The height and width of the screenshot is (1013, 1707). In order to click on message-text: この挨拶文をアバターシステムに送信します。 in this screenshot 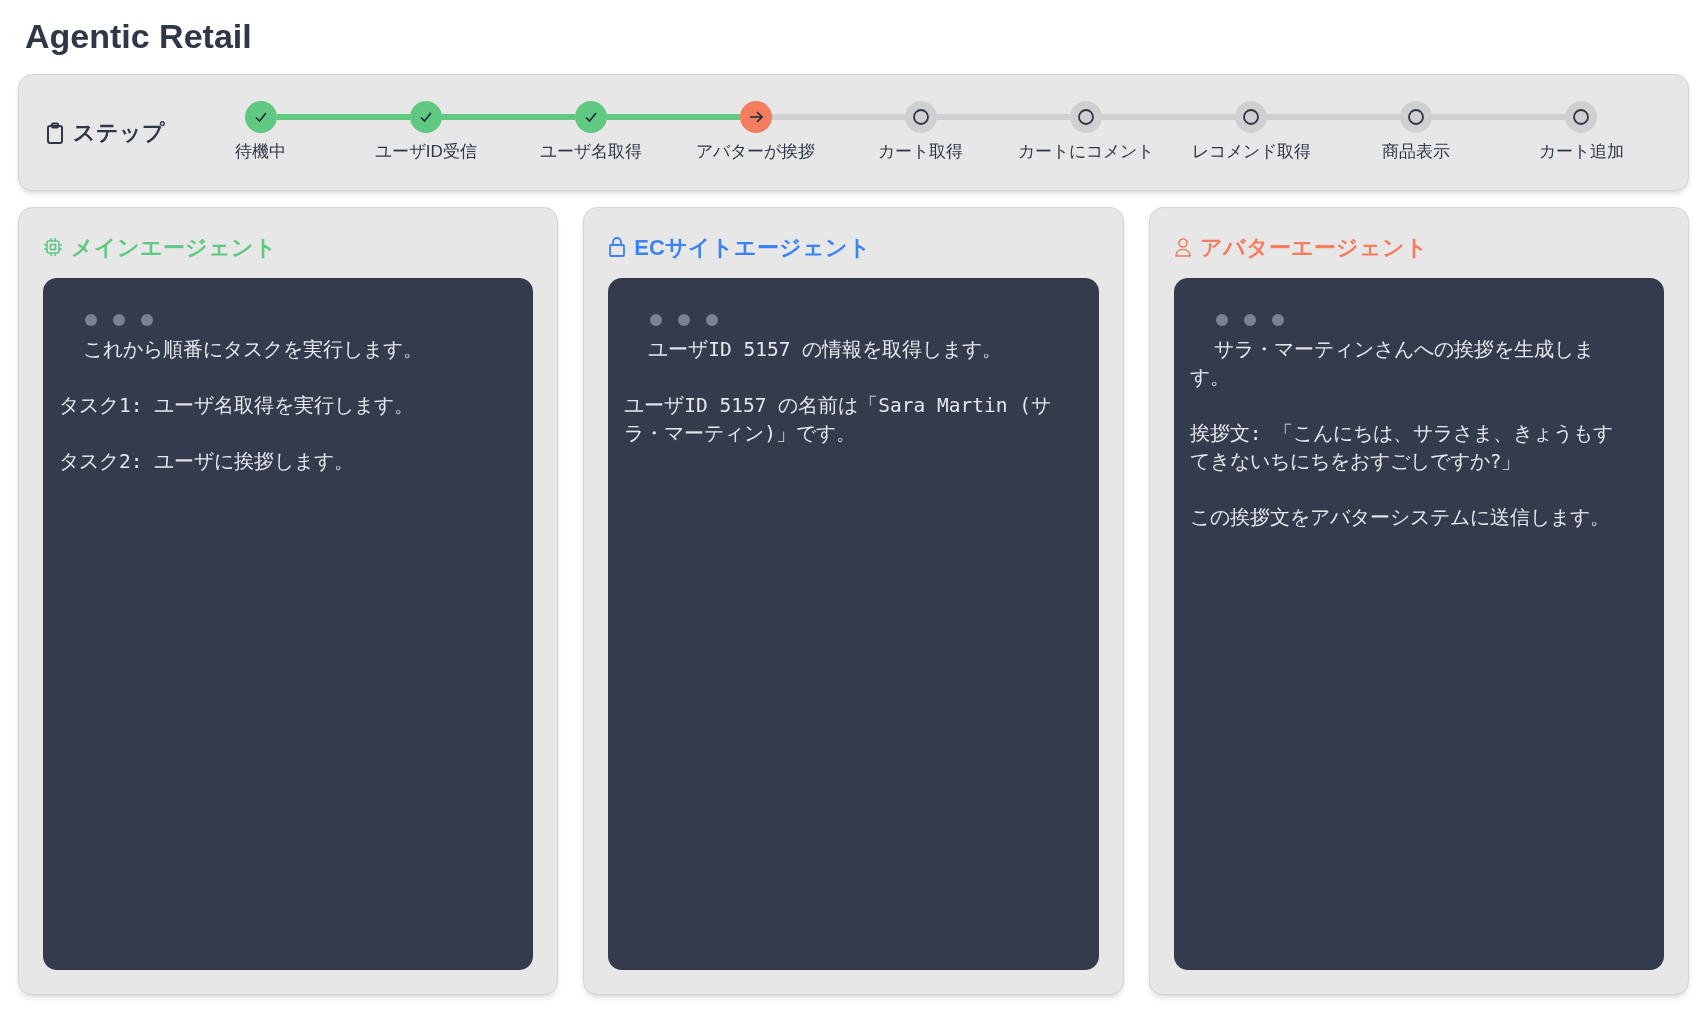, I will do `click(1400, 518)`.